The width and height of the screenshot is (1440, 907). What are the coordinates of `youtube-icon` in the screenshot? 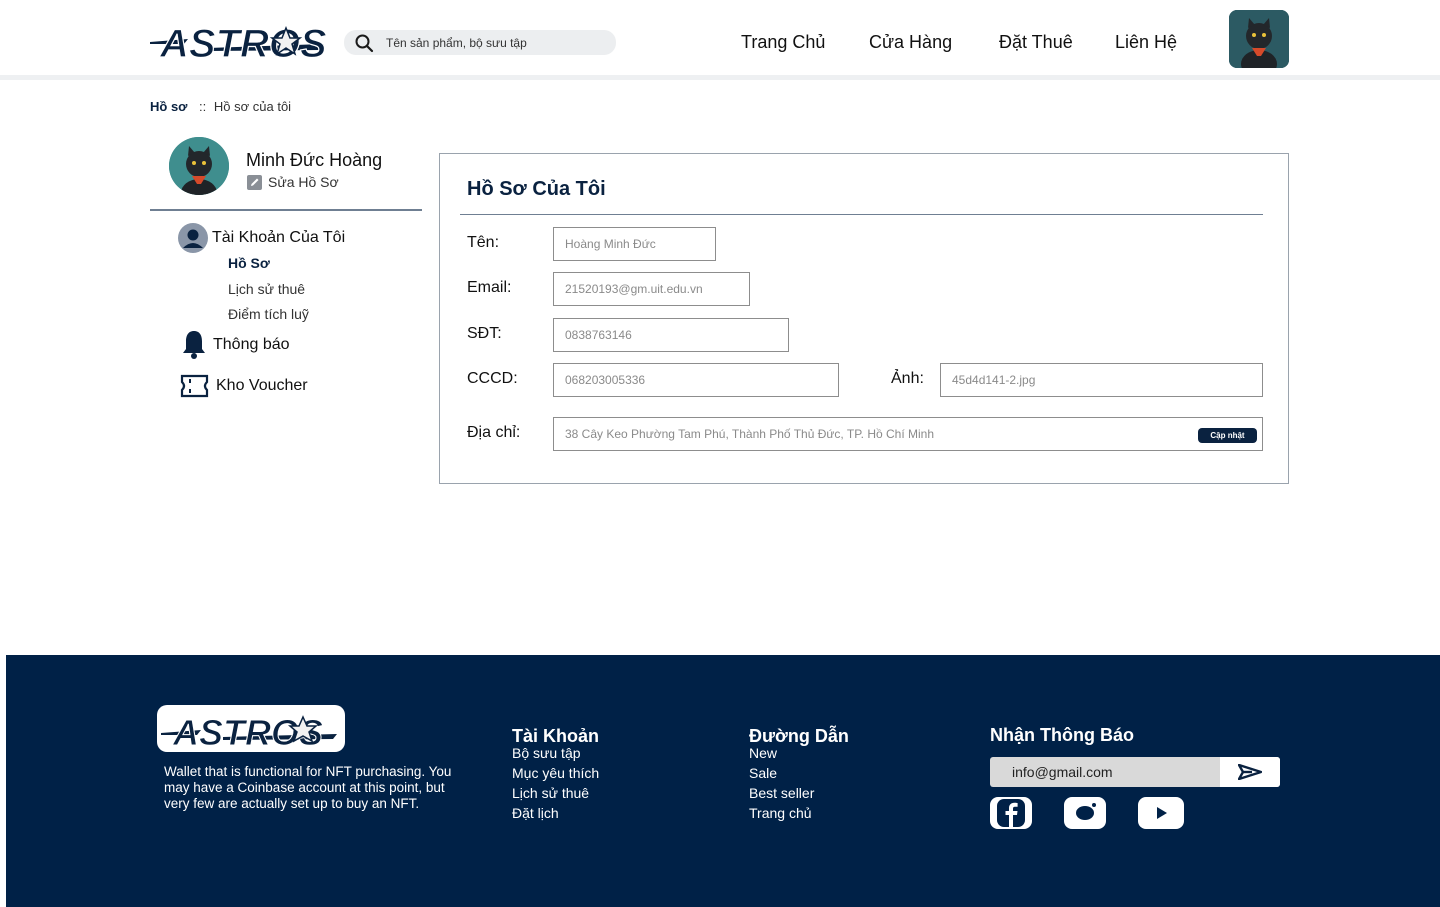 It's located at (1162, 813).